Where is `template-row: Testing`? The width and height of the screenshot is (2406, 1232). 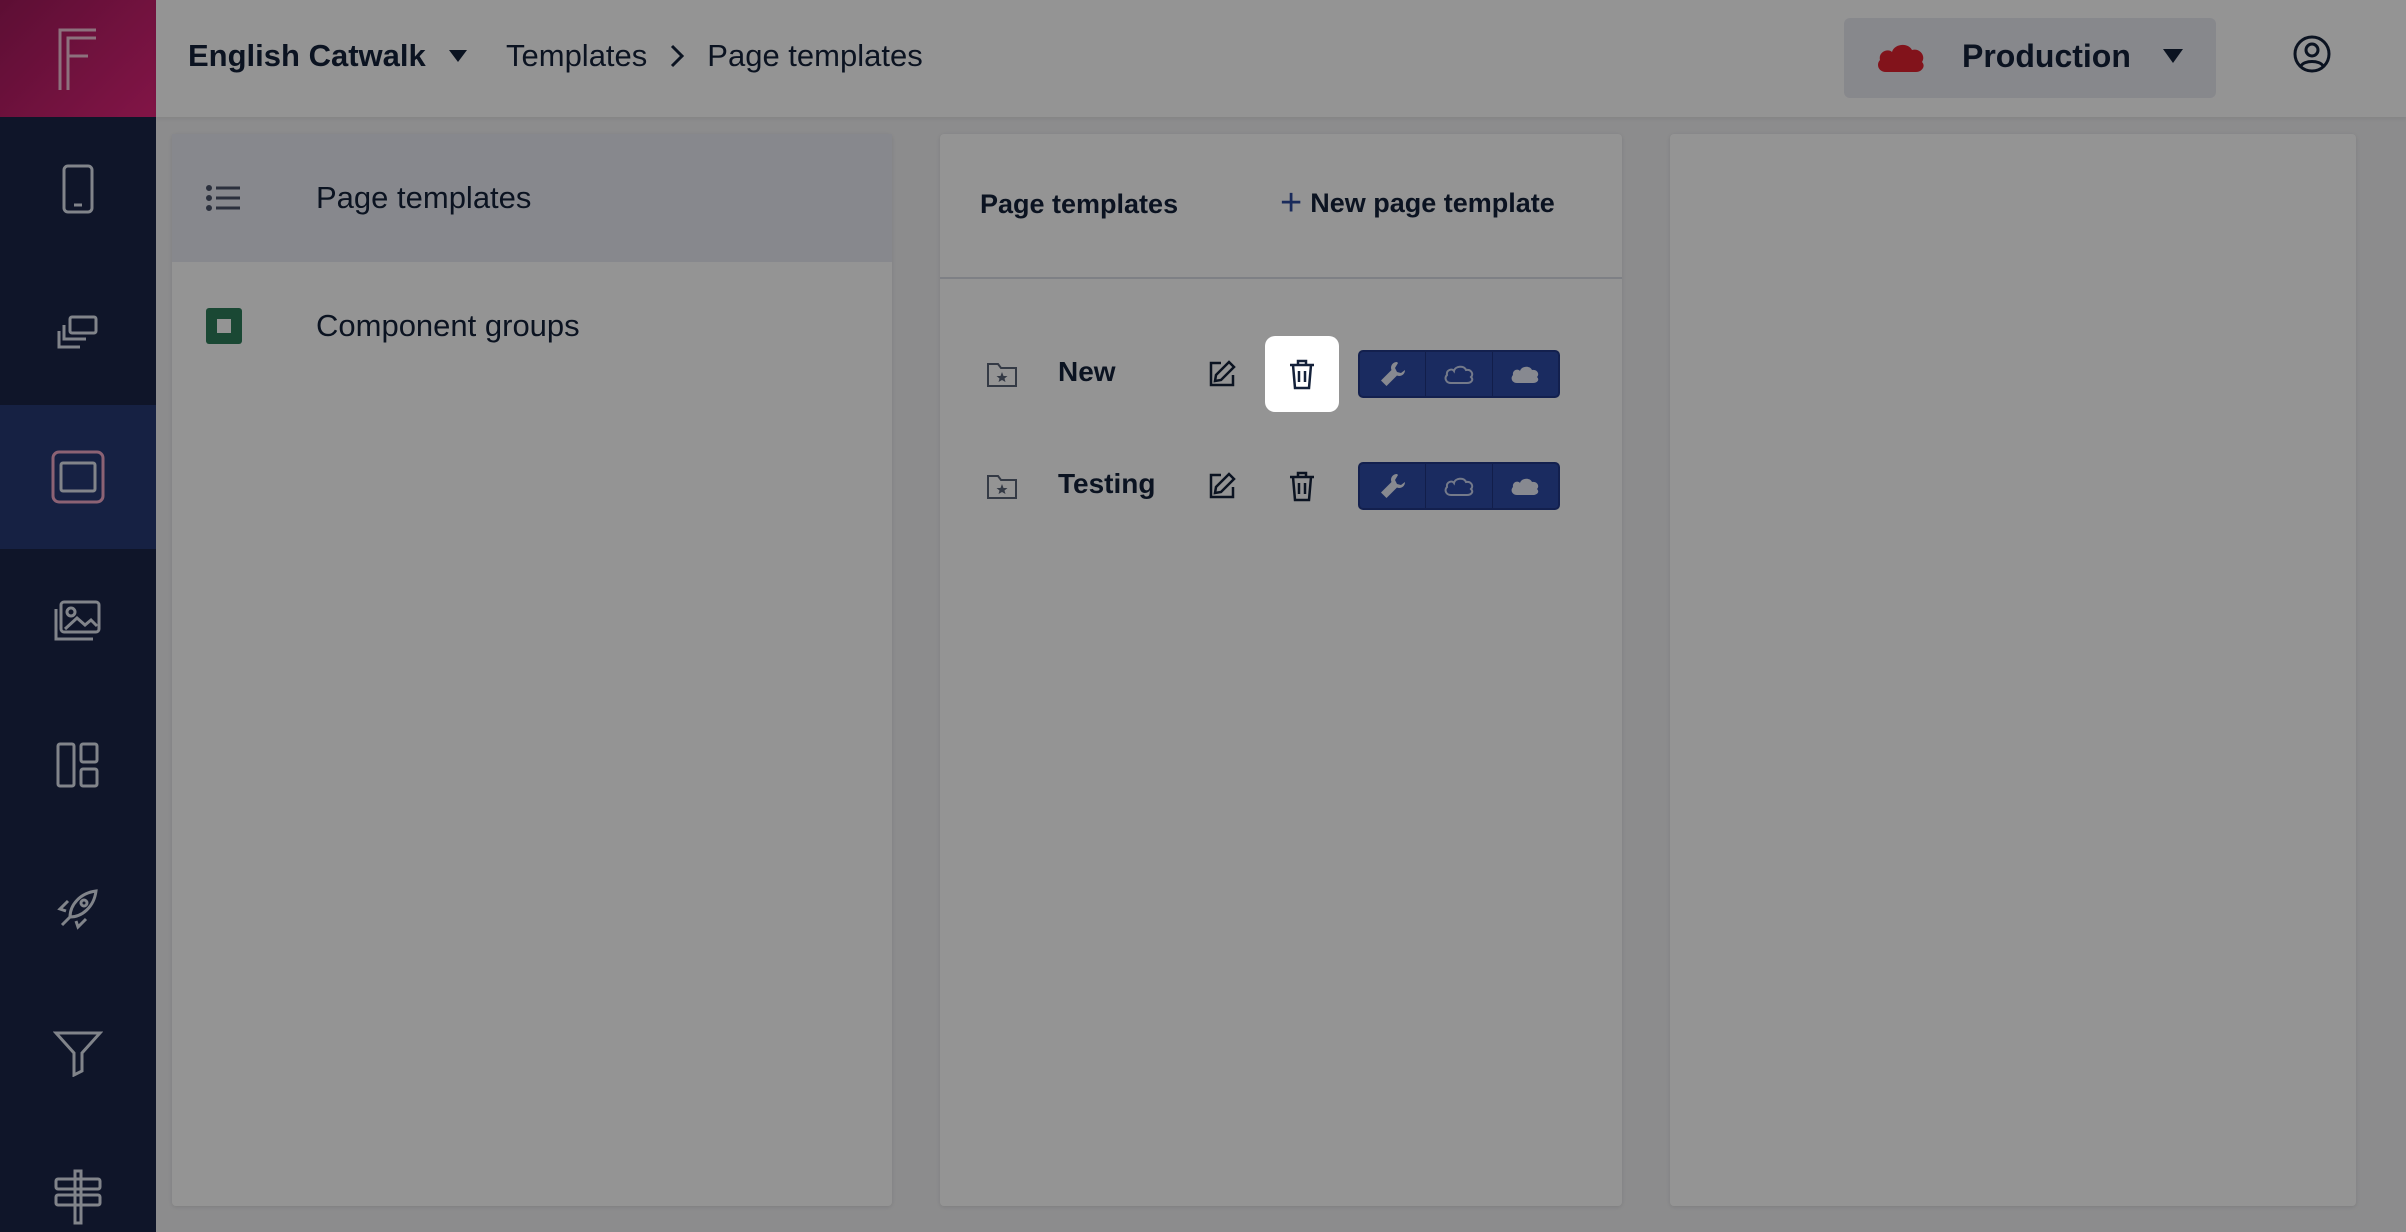
template-row: Testing is located at coordinates (1281, 486).